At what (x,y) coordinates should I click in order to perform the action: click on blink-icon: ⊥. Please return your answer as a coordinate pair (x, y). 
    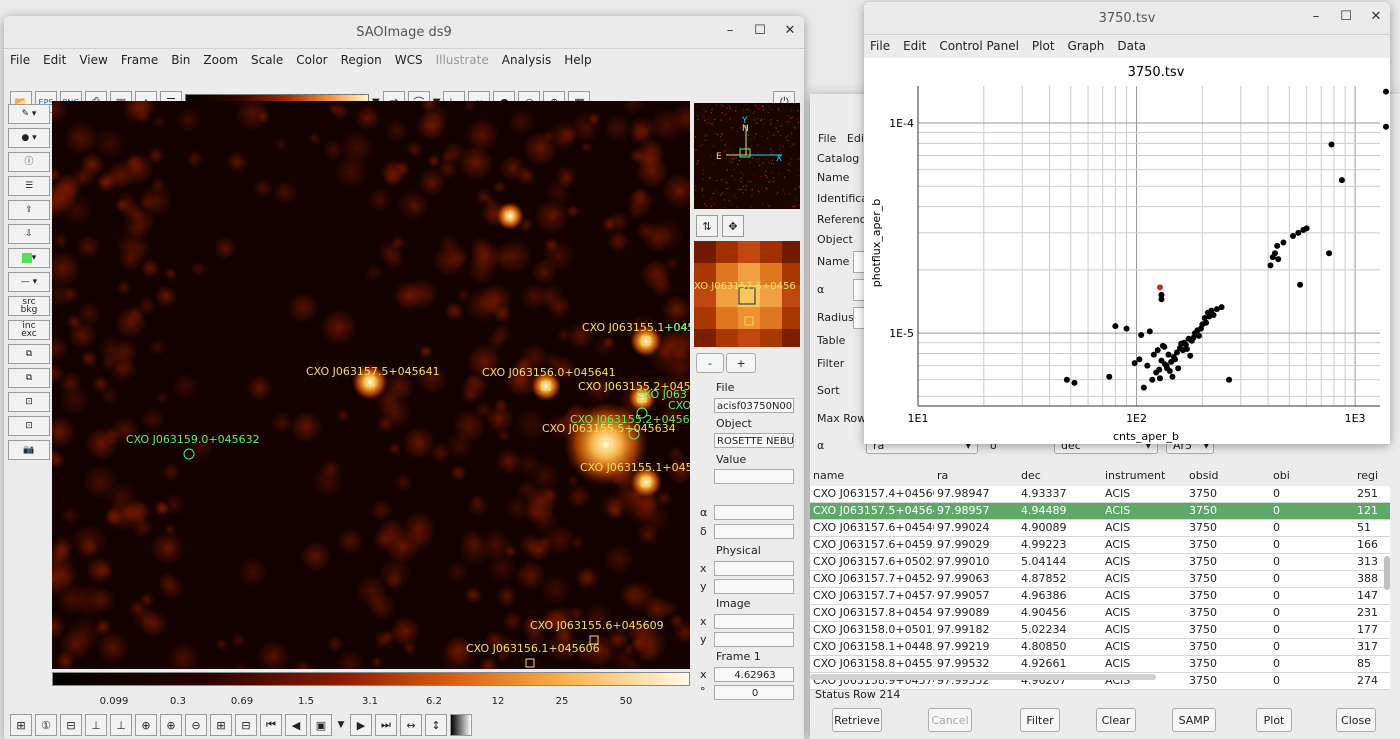
    Looking at the image, I should click on (121, 725).